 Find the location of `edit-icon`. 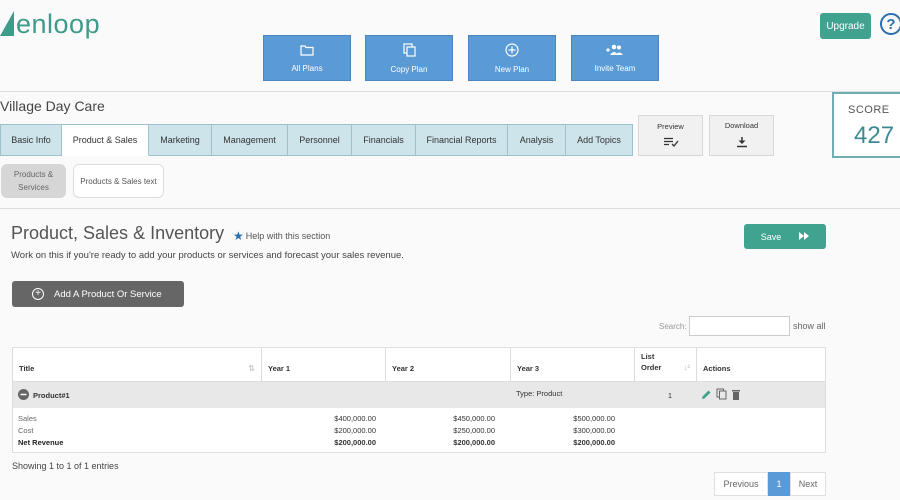

edit-icon is located at coordinates (706, 395).